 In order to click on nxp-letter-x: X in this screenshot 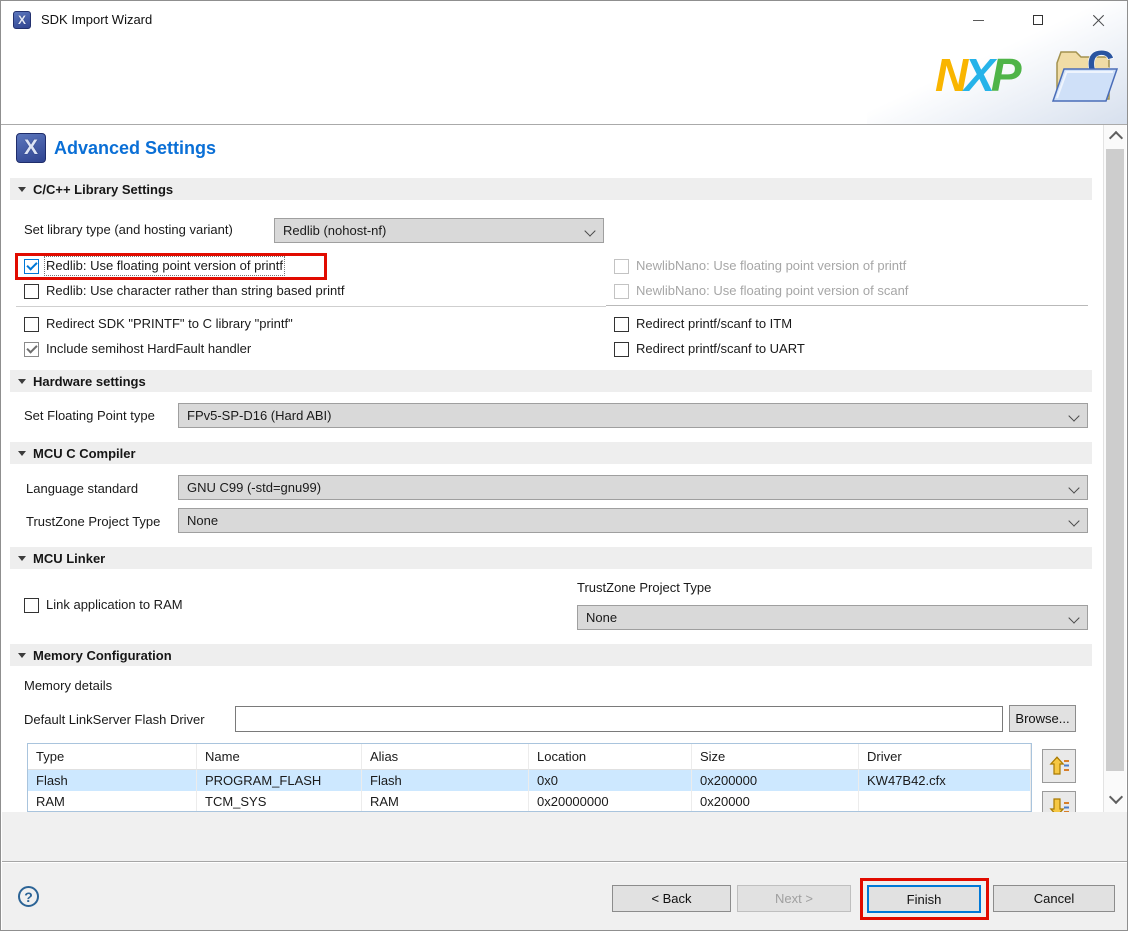, I will do `click(979, 75)`.